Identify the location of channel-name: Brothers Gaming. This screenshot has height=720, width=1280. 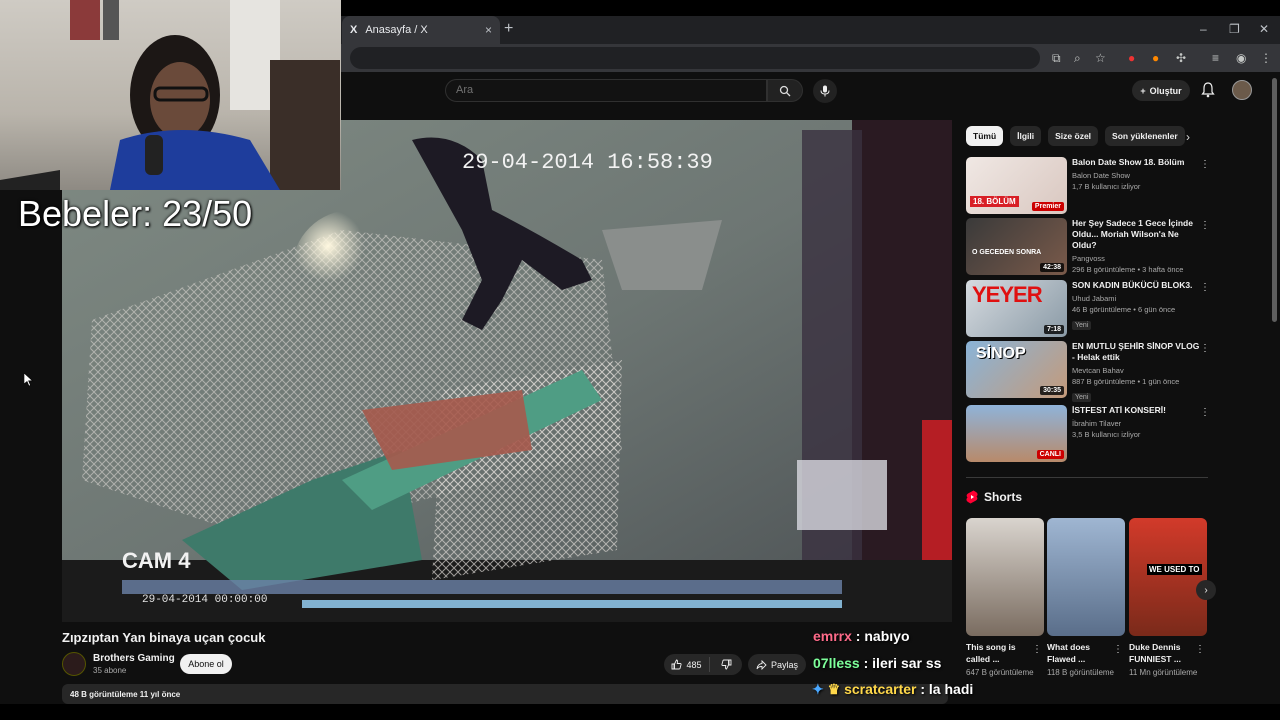
(134, 658).